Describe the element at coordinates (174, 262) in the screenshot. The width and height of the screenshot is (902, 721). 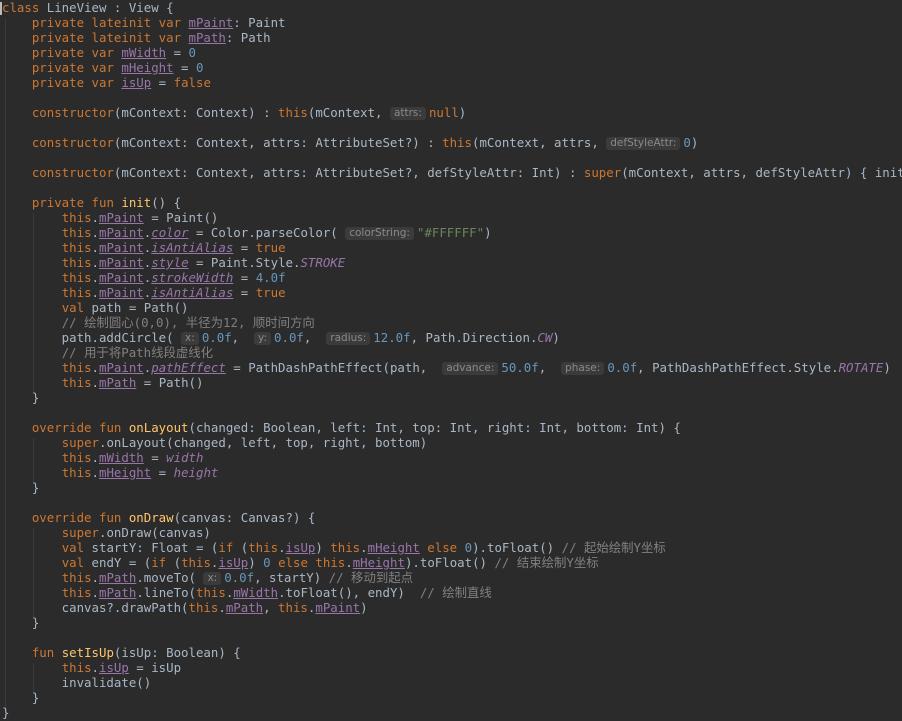
I see `code-line: this.mPaint.style = Paint.Style.STROKE` at that location.